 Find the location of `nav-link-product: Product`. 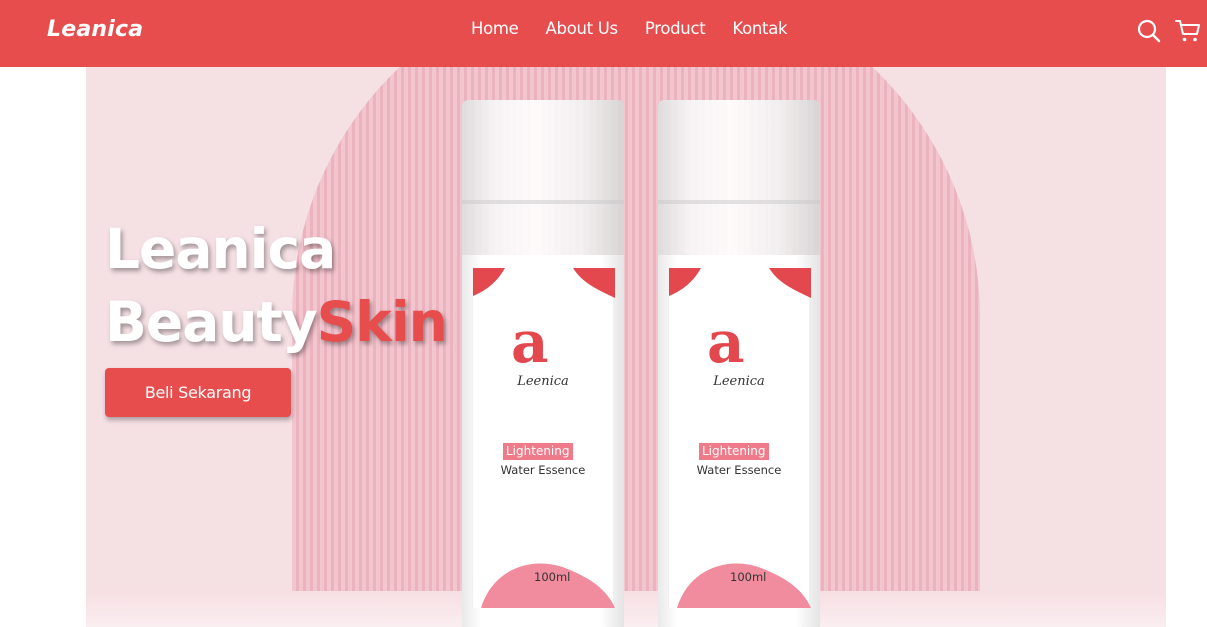

nav-link-product: Product is located at coordinates (675, 28).